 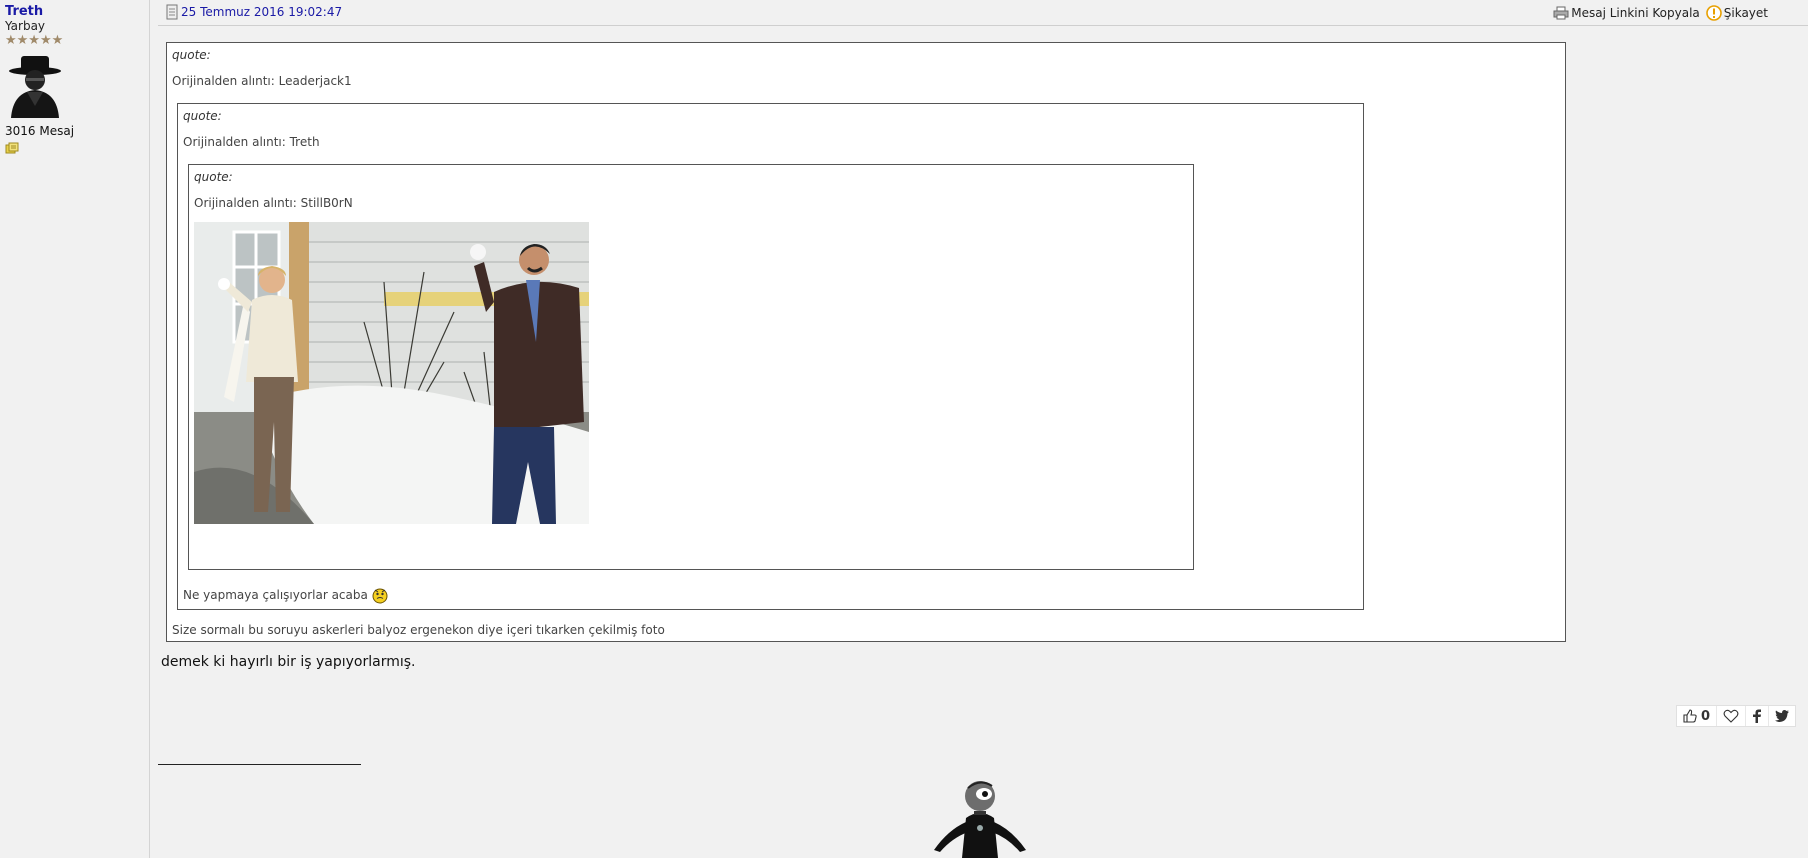 I want to click on signature-divider, so click(x=259, y=764).